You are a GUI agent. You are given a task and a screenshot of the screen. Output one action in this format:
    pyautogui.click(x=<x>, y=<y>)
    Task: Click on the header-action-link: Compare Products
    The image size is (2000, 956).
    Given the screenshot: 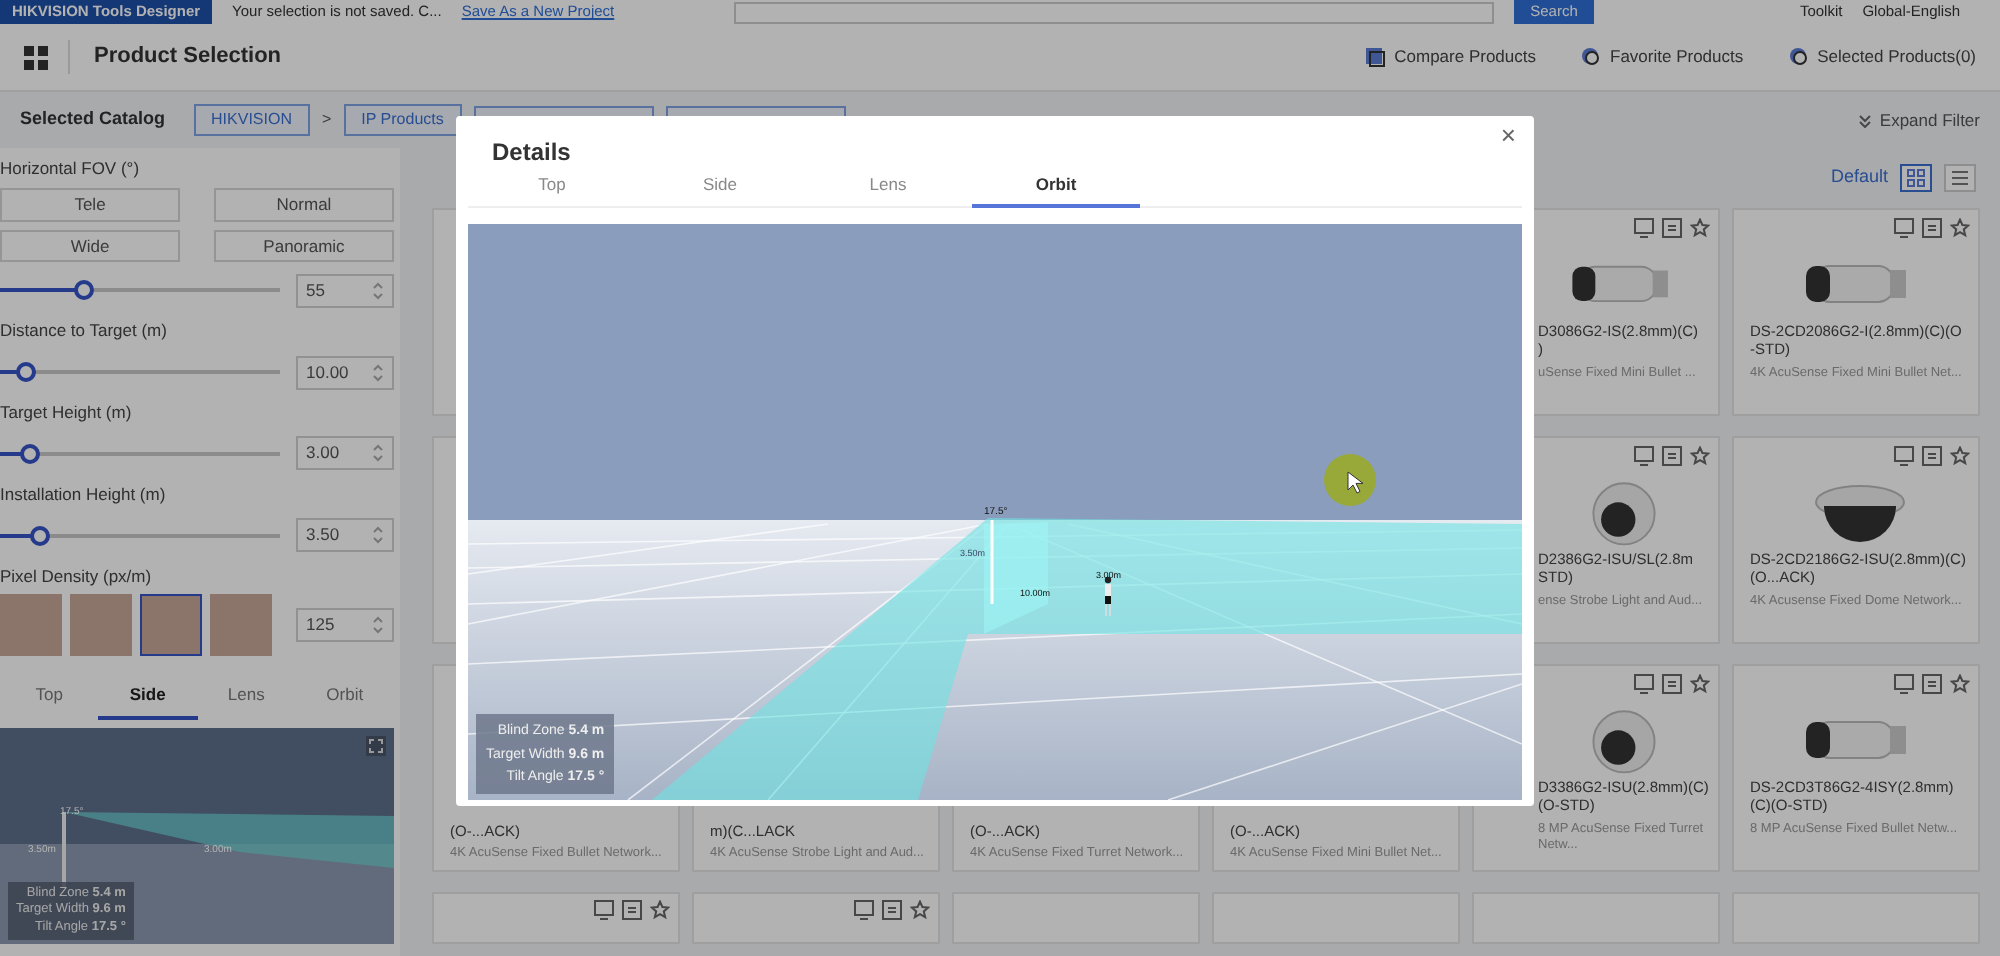 What is the action you would take?
    pyautogui.click(x=1465, y=57)
    